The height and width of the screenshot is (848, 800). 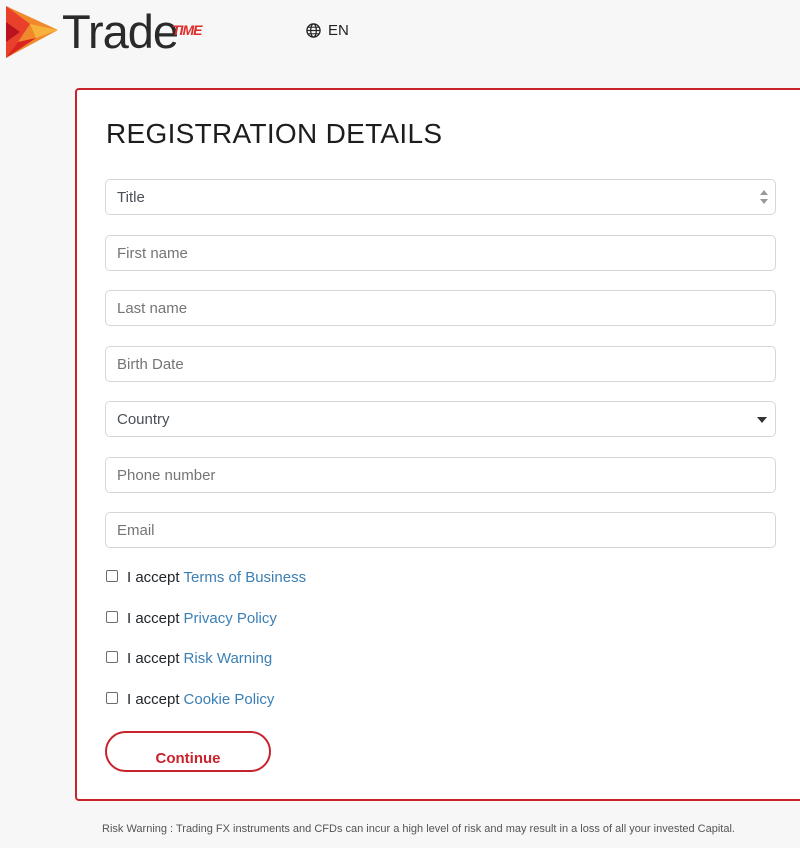 I want to click on agreement-row-privacy: I accept Privacy Policy, so click(x=191, y=618).